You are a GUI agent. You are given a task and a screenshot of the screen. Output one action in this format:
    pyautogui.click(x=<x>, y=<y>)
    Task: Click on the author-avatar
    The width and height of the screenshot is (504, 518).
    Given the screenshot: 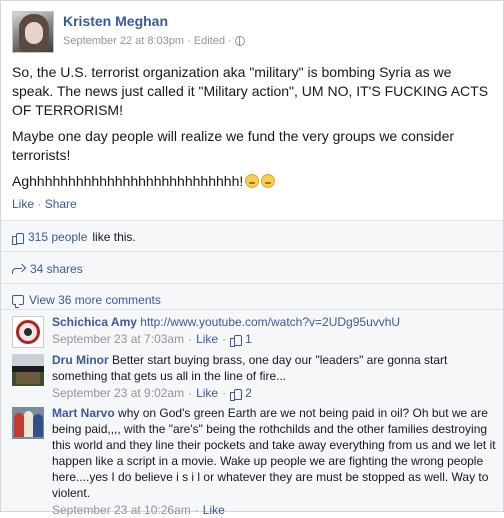 What is the action you would take?
    pyautogui.click(x=33, y=32)
    